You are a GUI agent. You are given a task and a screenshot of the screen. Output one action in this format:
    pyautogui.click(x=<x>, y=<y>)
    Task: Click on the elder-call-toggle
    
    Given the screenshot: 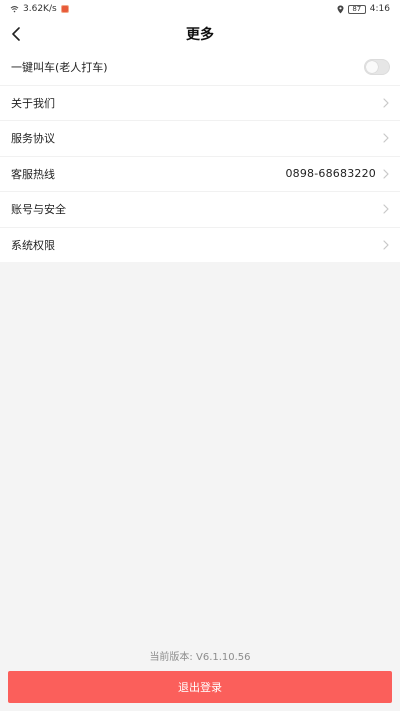 What is the action you would take?
    pyautogui.click(x=377, y=67)
    